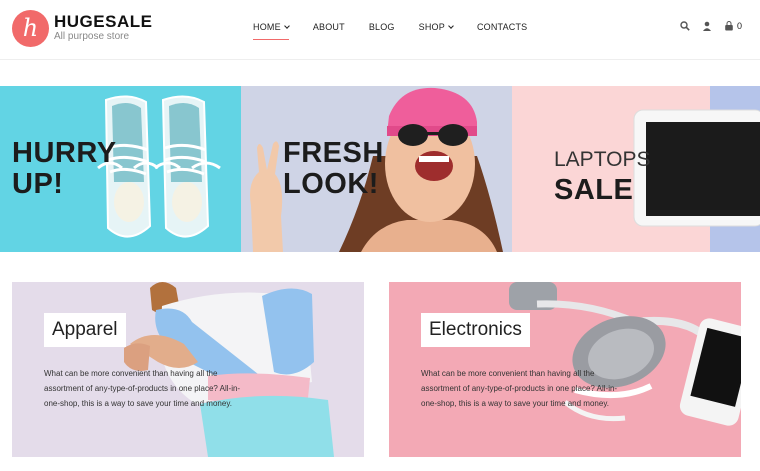  What do you see at coordinates (328, 27) in the screenshot?
I see `nav-about-label: ABOUT` at bounding box center [328, 27].